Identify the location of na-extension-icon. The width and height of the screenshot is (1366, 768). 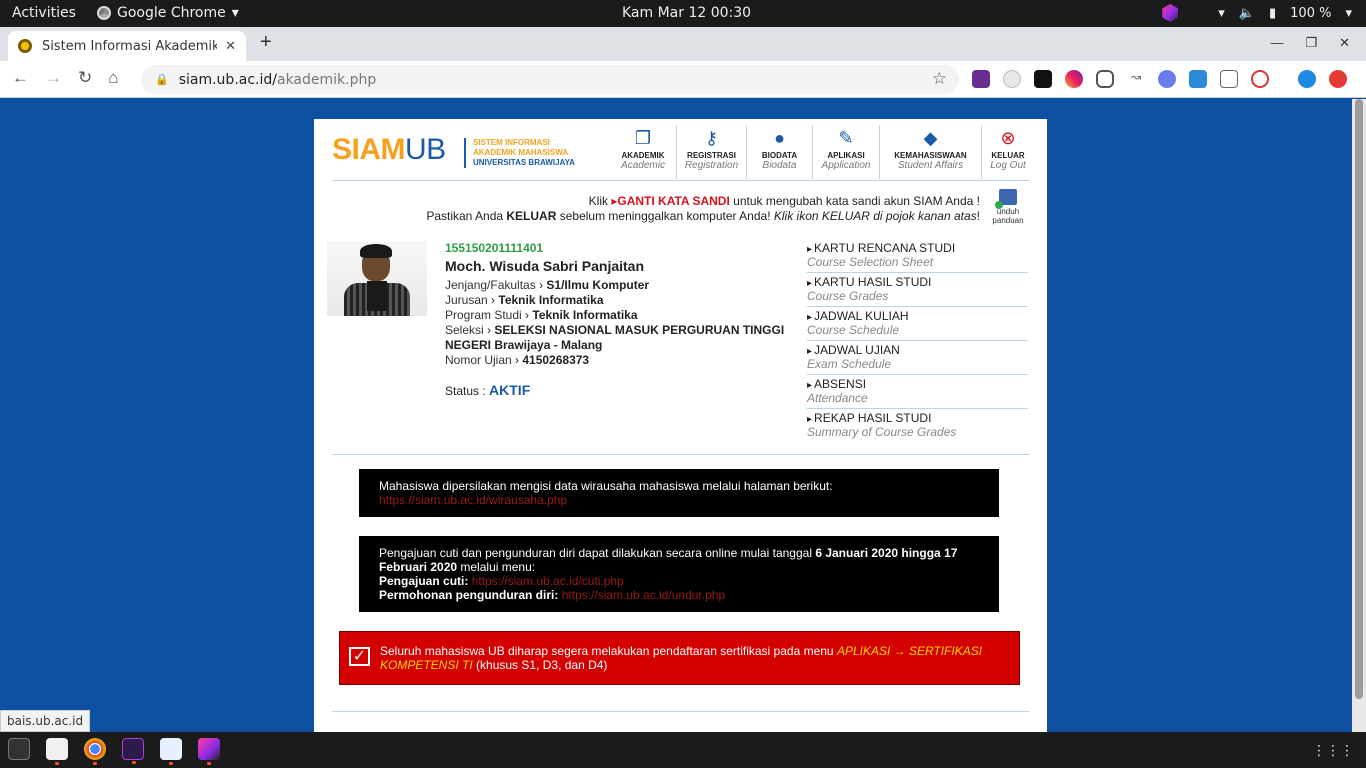
(1229, 79).